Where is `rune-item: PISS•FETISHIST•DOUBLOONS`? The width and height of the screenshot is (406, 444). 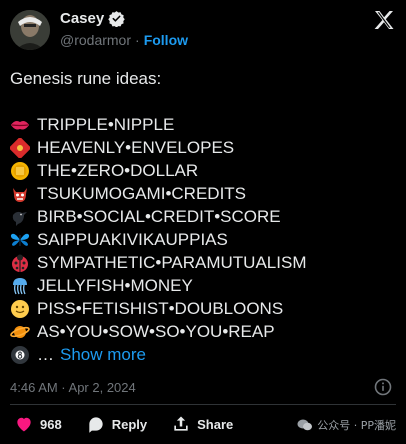
rune-item: PISS•FETISHIST•DOUBLOONS is located at coordinates (203, 308).